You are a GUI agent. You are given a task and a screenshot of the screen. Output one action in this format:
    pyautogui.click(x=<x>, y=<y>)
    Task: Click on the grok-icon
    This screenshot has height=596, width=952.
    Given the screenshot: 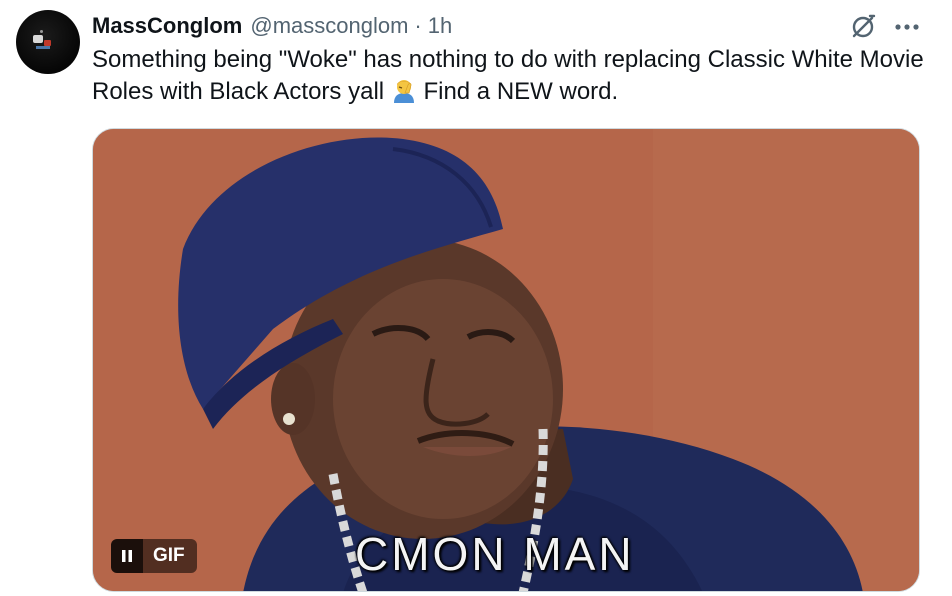 What is the action you would take?
    pyautogui.click(x=863, y=27)
    